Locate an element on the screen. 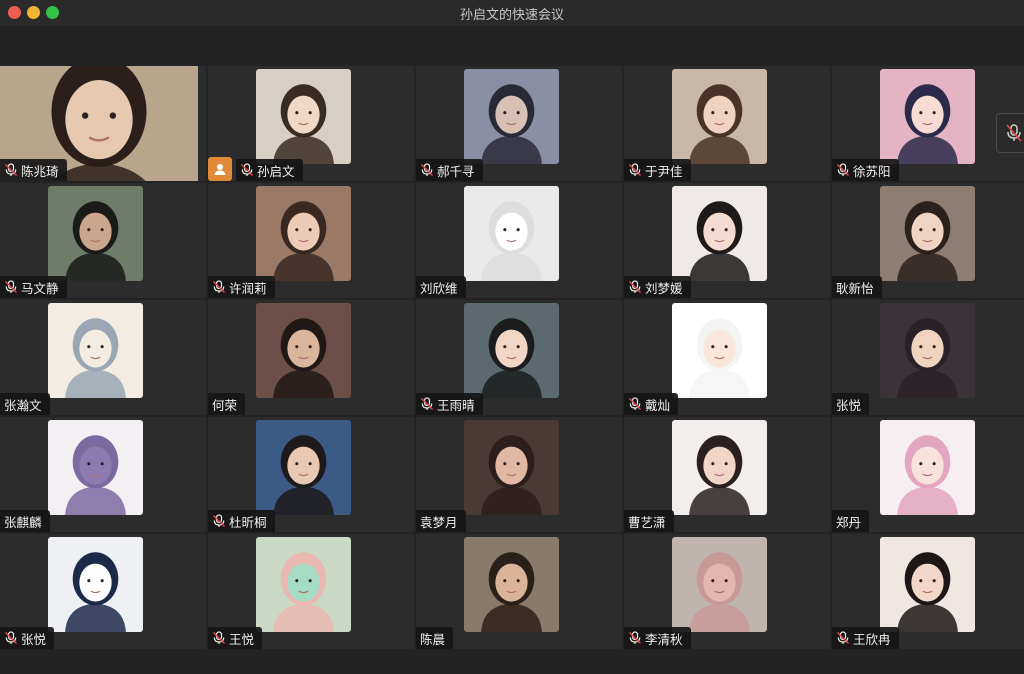  participant-nameplate: 郝千寻 is located at coordinates (449, 170).